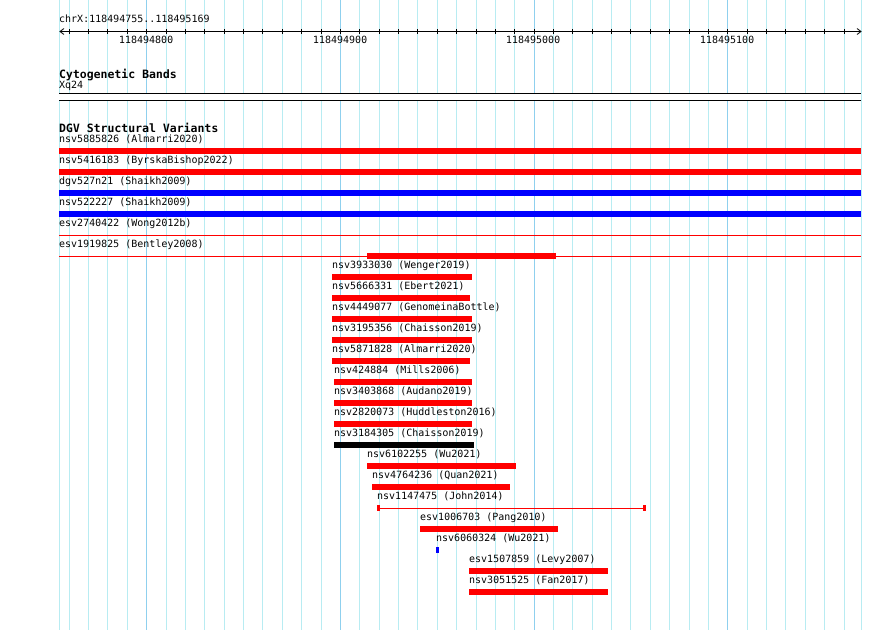 This screenshot has width=890, height=630. Describe the element at coordinates (131, 139) in the screenshot. I see `variant-label: nsv5885826 (Almarri2020)` at that location.